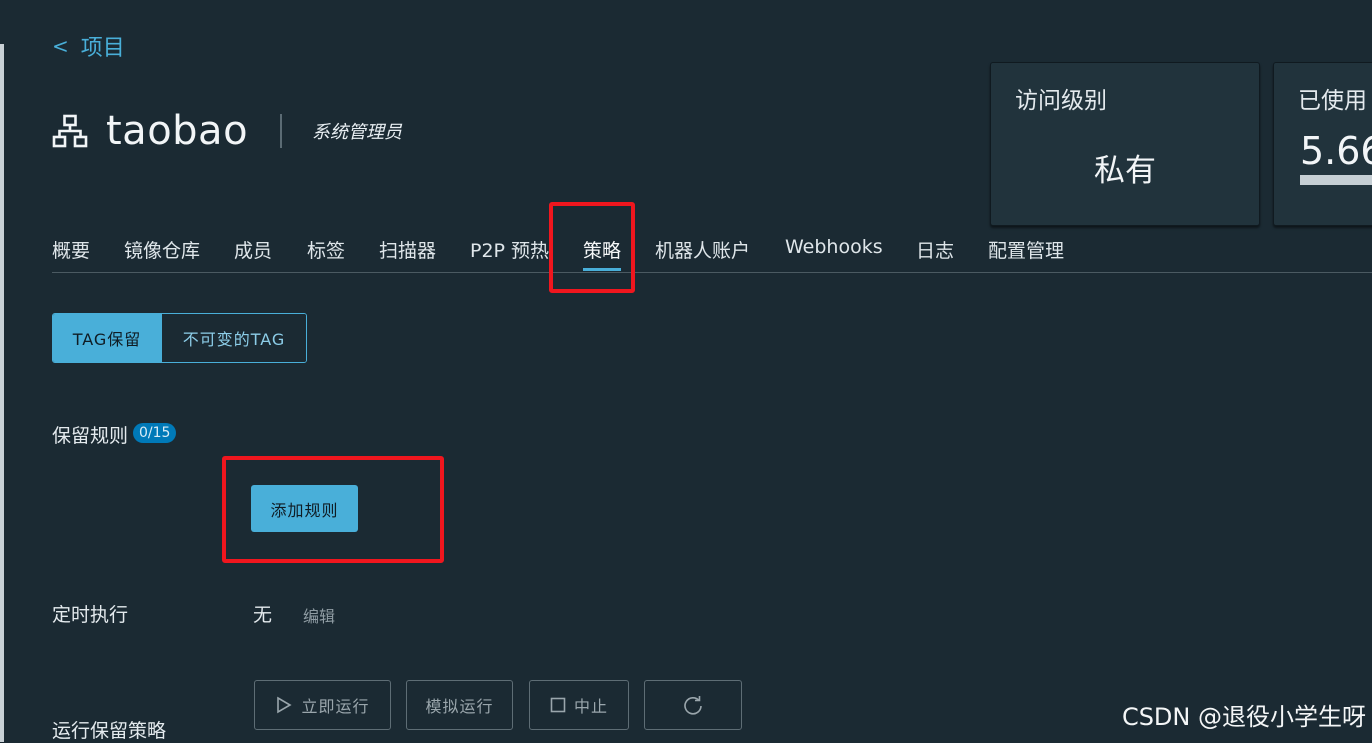  I want to click on quota-usage-title: 已使用, so click(1332, 101).